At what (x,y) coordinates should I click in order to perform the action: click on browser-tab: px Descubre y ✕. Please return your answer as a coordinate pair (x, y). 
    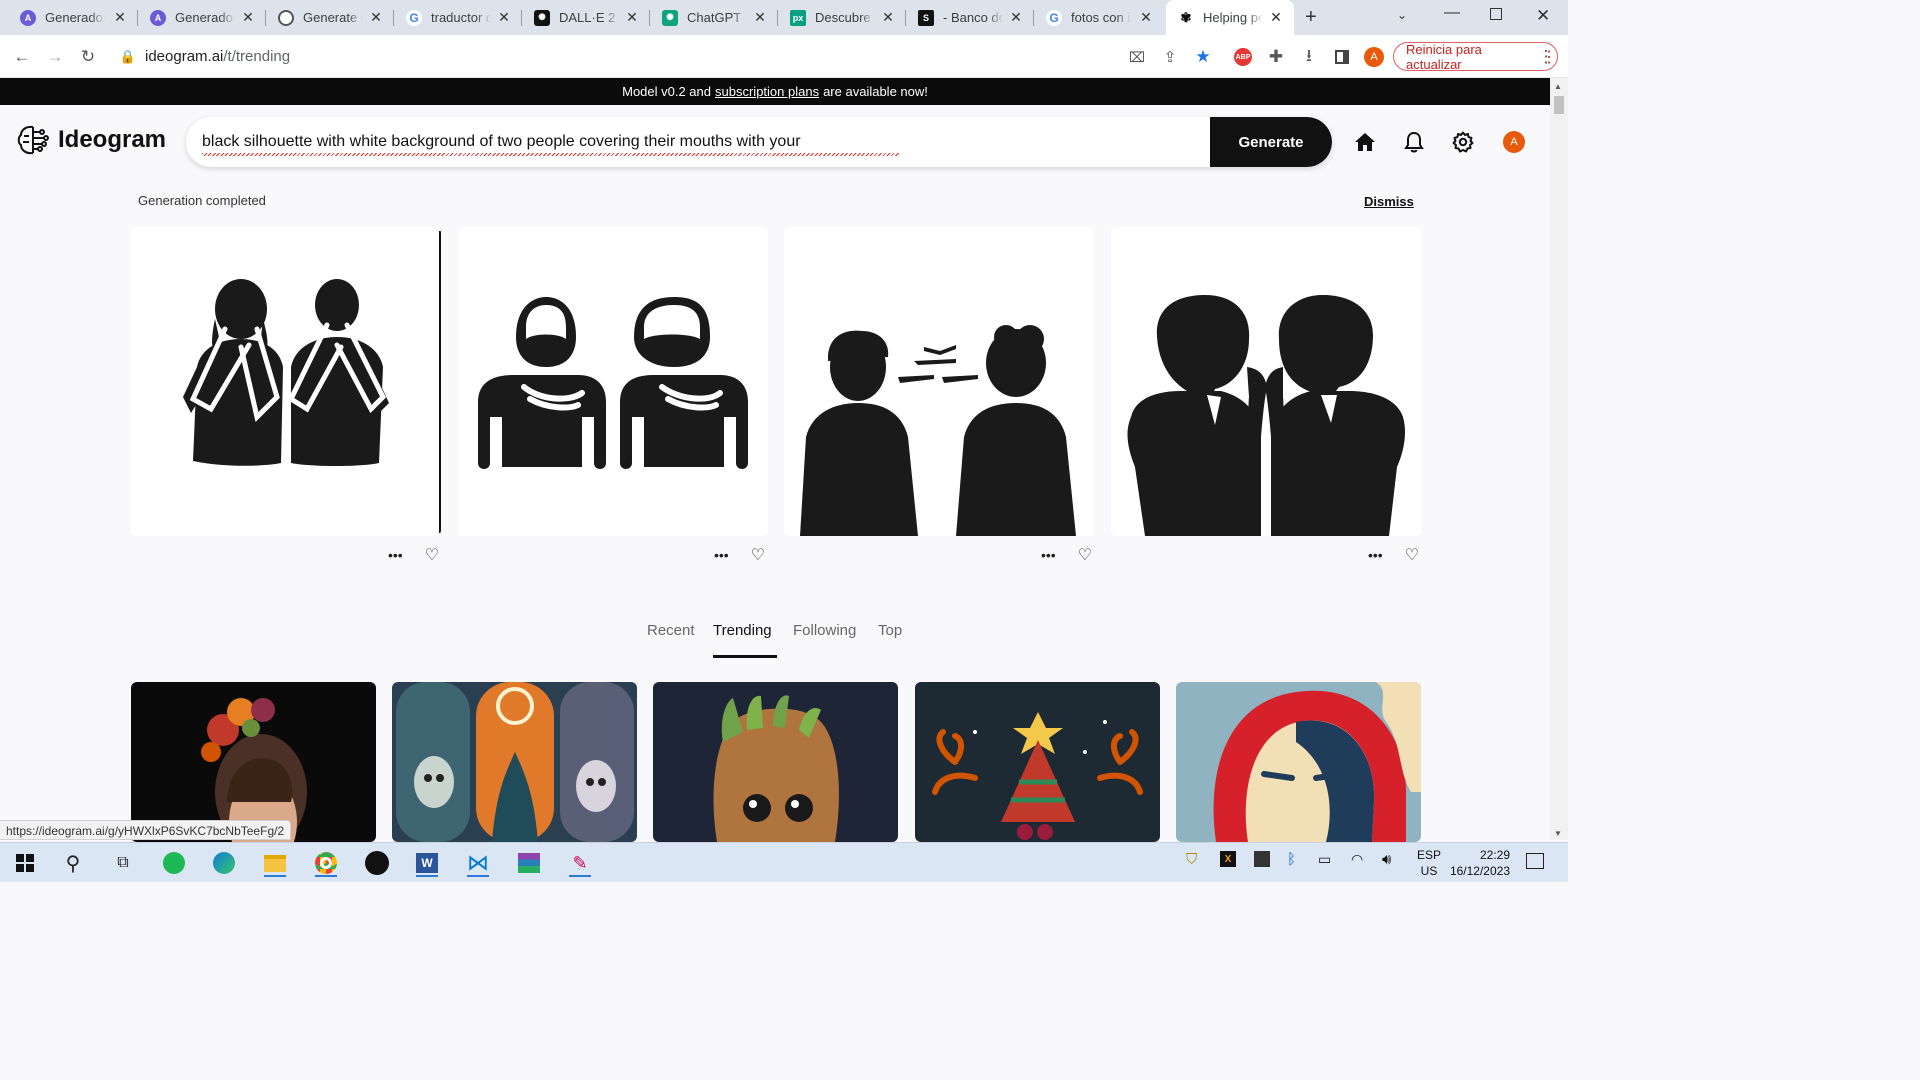
    Looking at the image, I should click on (842, 17).